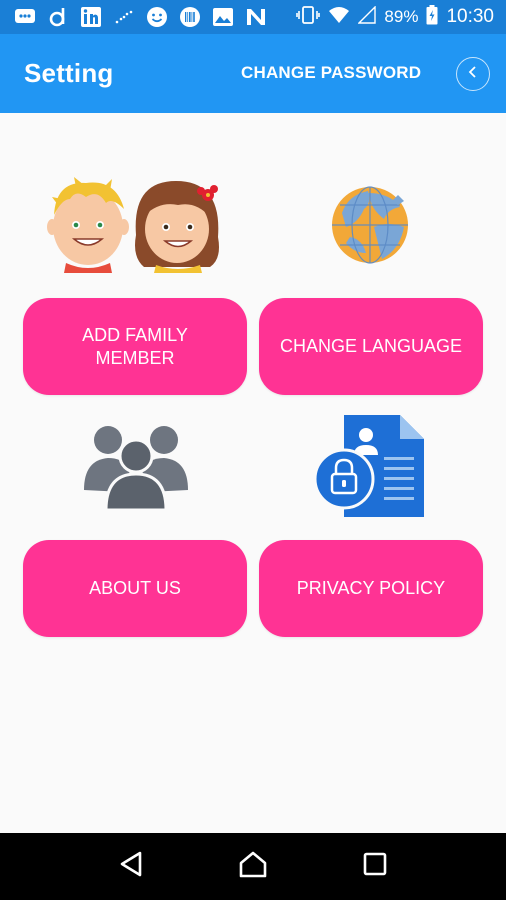 This screenshot has height=900, width=506. Describe the element at coordinates (370, 225) in the screenshot. I see `globe-language-icon` at that location.